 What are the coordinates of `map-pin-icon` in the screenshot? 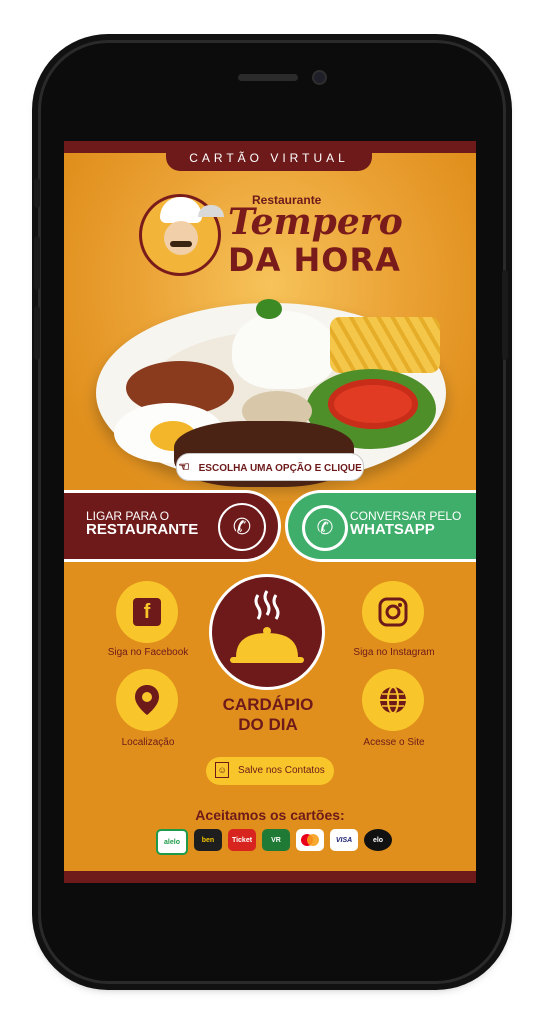 It's located at (147, 700).